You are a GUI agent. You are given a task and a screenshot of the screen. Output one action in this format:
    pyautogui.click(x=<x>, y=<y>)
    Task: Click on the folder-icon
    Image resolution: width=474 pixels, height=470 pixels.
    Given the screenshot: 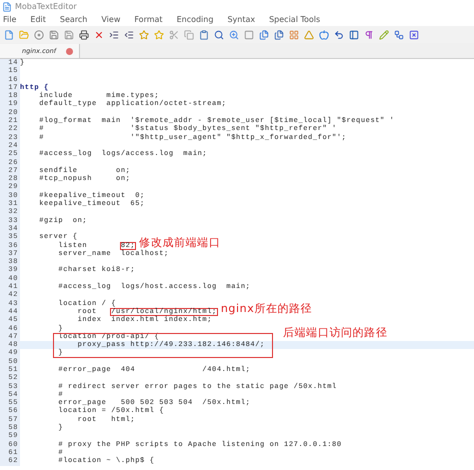 What is the action you would take?
    pyautogui.click(x=24, y=35)
    